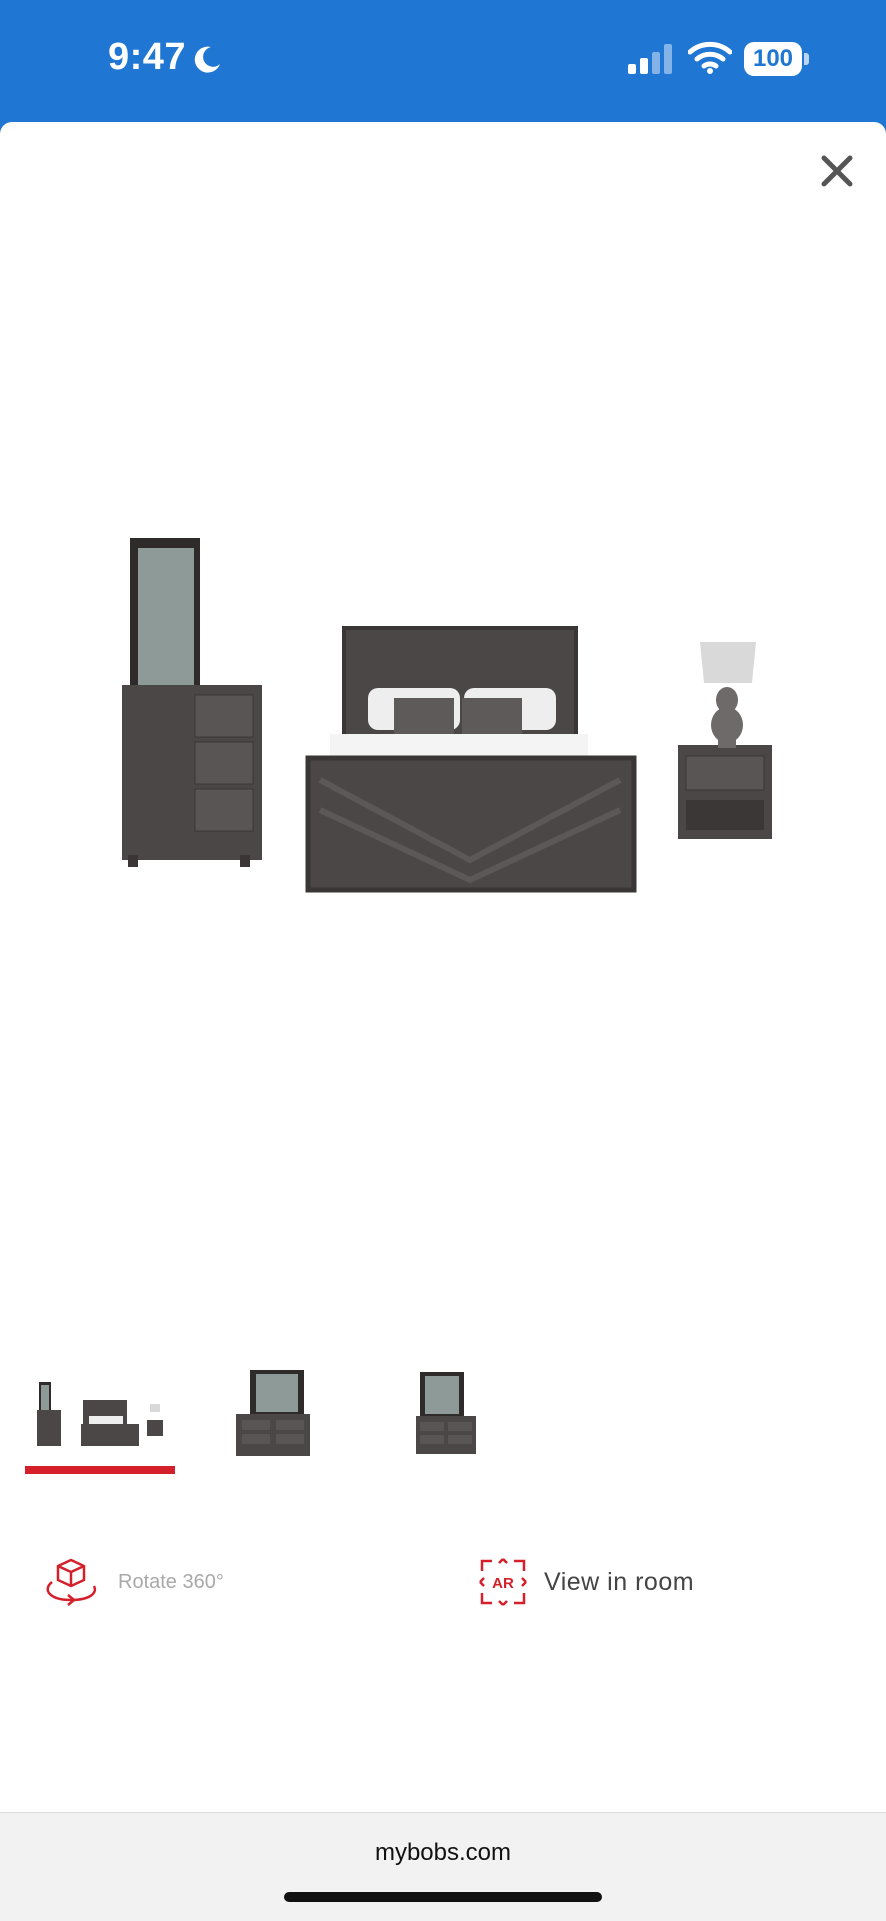 The image size is (886, 1921). I want to click on view-in-room-button: AR View in room, so click(586, 1582).